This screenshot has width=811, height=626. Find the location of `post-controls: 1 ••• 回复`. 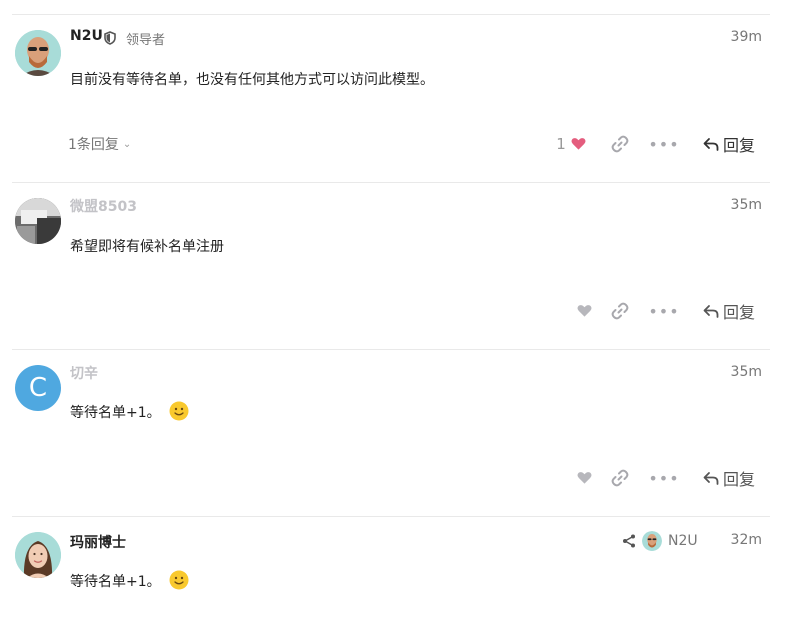

post-controls: 1 ••• 回复 is located at coordinates (660, 144).